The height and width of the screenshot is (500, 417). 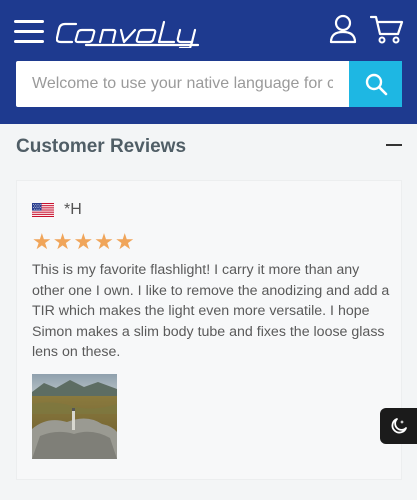 I want to click on shopping-cart-icon, so click(x=386, y=29).